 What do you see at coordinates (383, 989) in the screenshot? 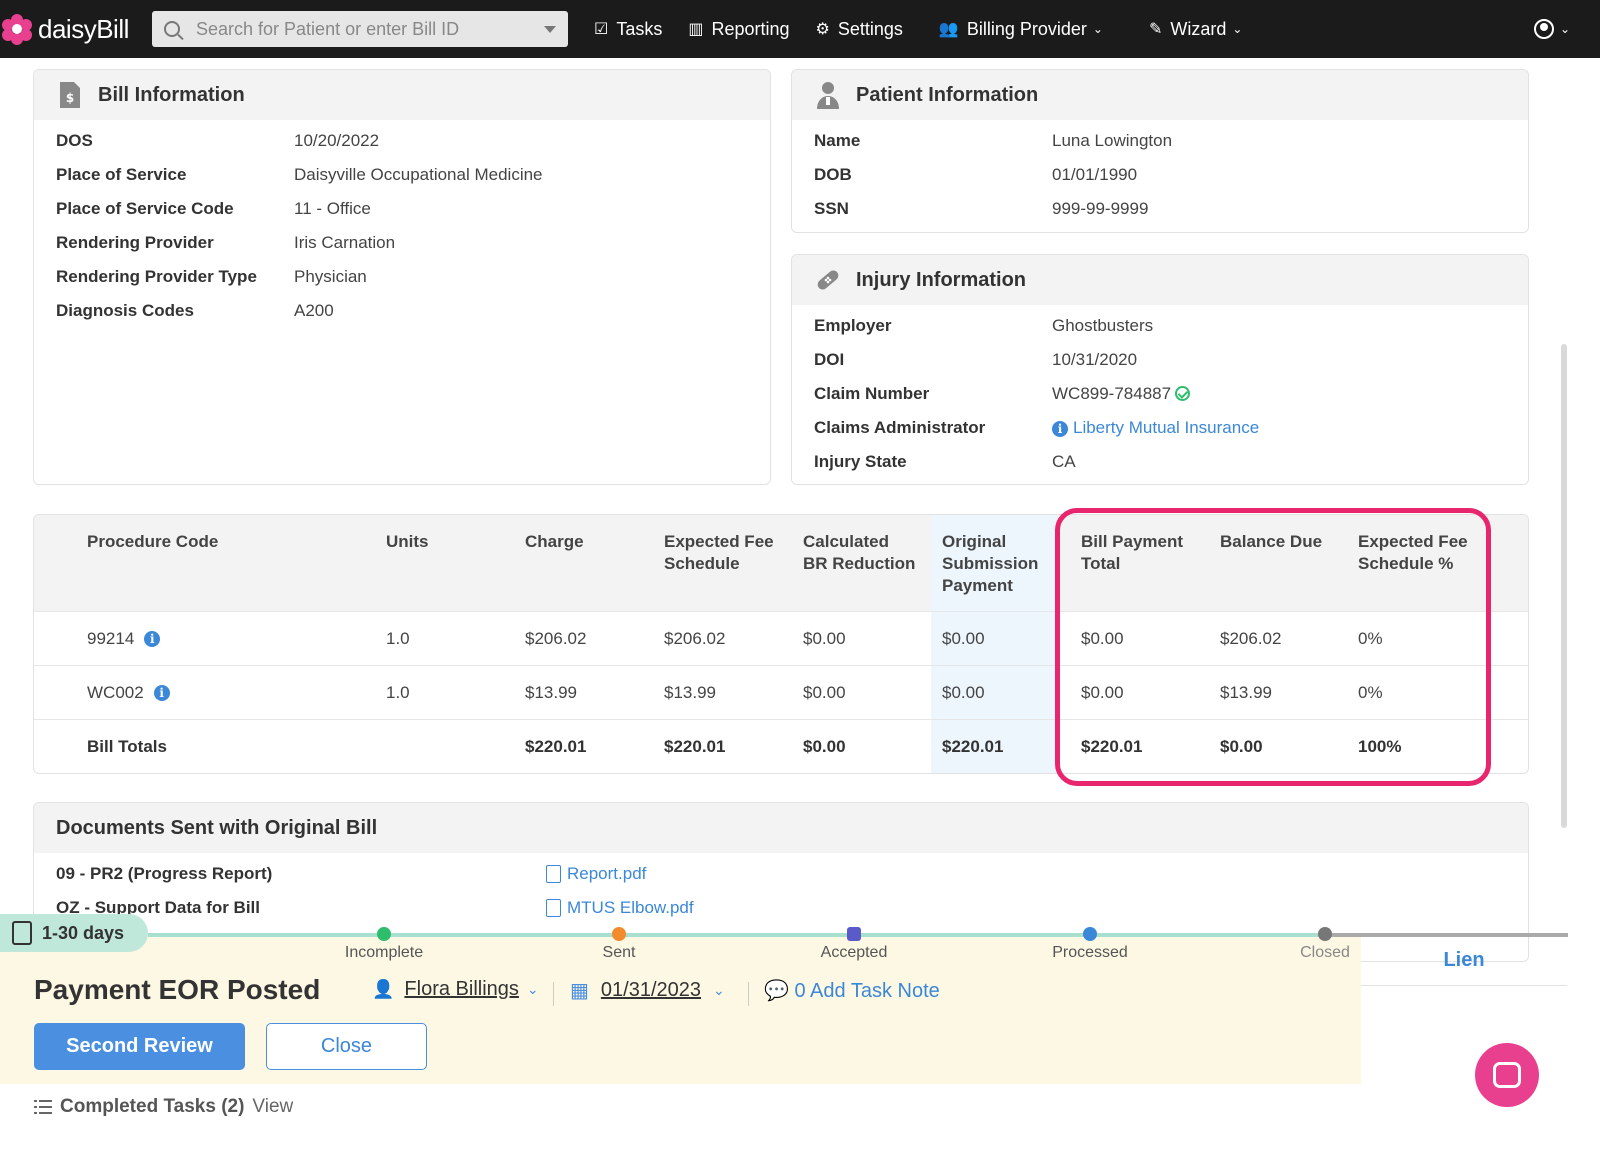
I see `user-icon: 👤` at bounding box center [383, 989].